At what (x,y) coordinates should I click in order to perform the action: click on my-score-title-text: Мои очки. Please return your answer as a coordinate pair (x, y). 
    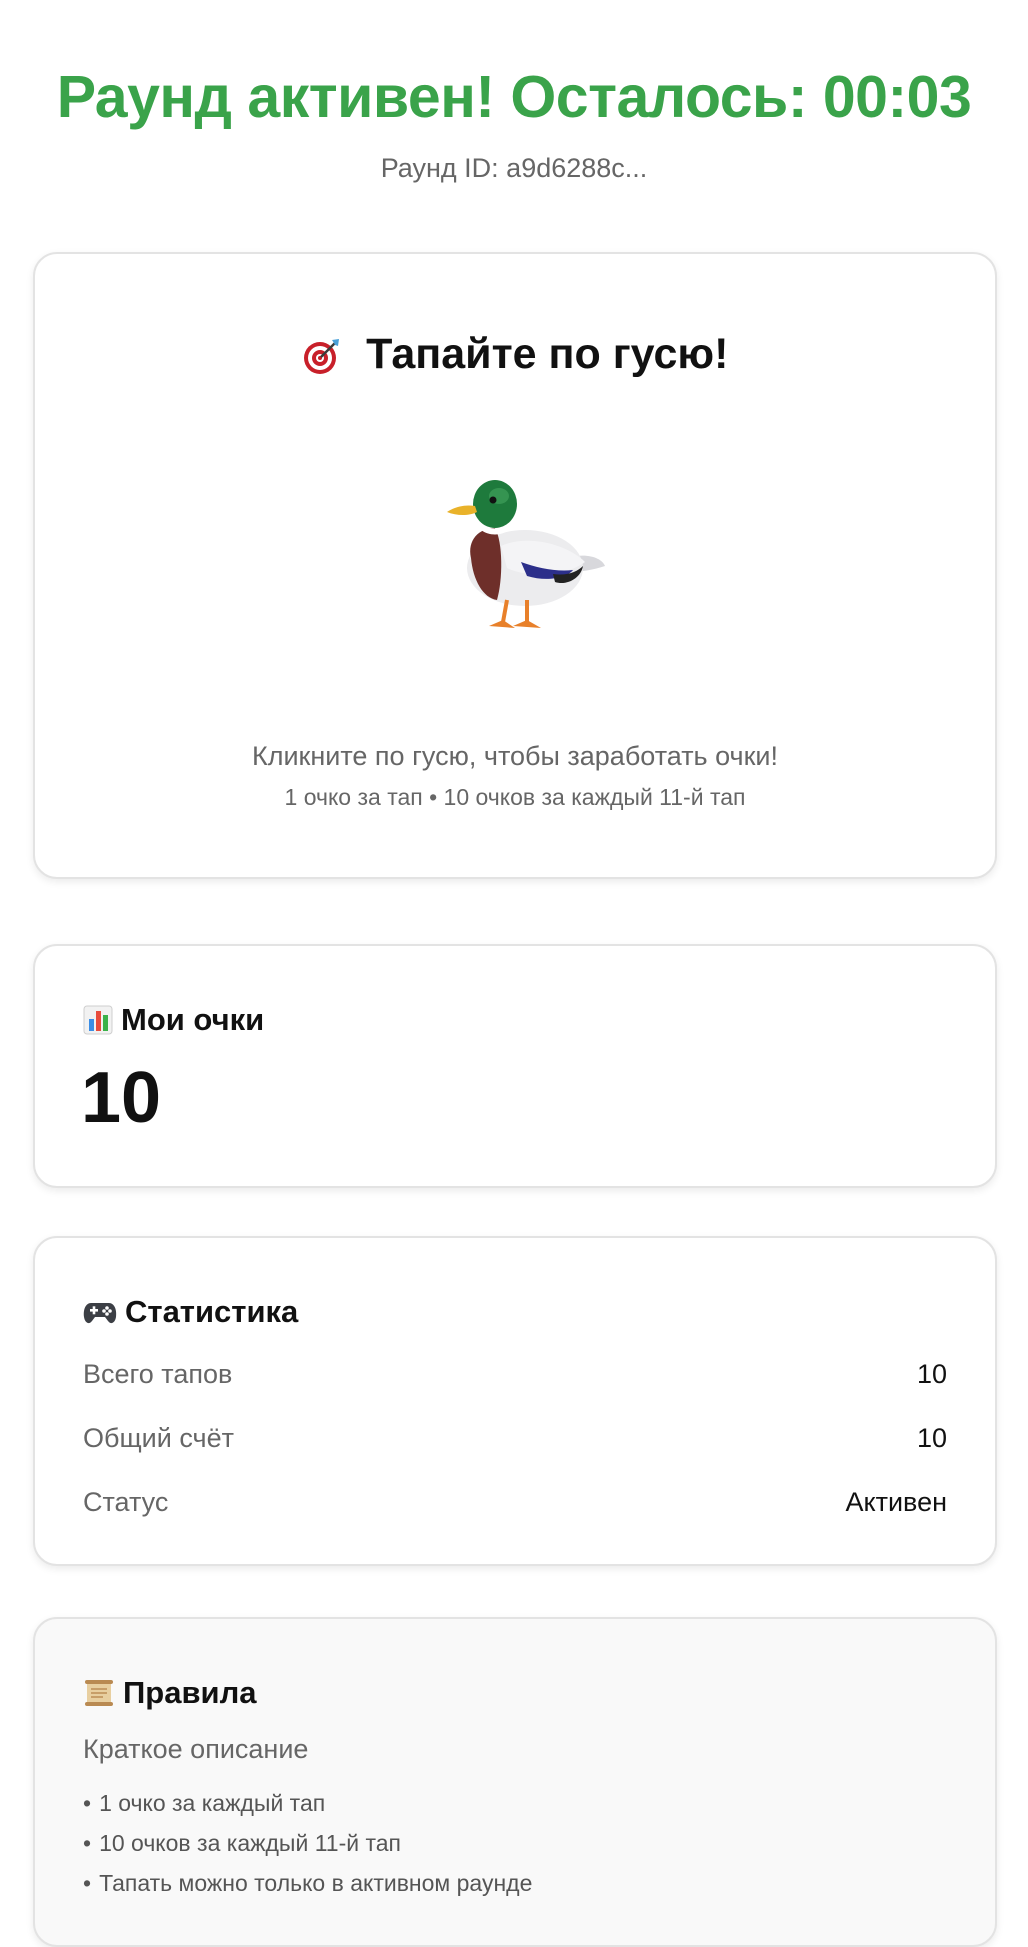
    Looking at the image, I should click on (193, 1019).